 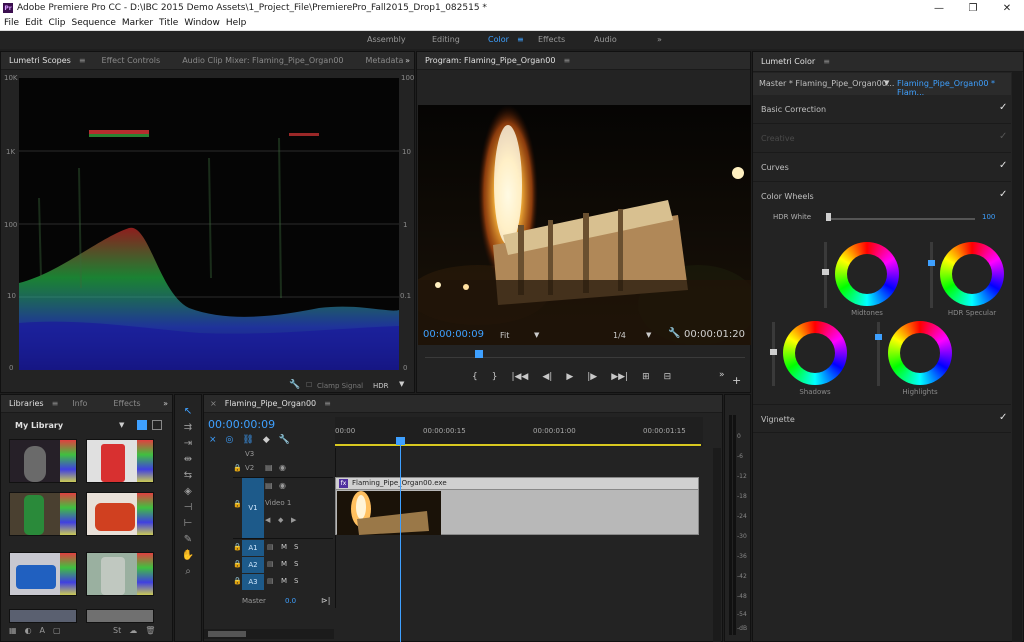 What do you see at coordinates (882, 109) in the screenshot?
I see `basic-correction-section: Basic Correction ✓` at bounding box center [882, 109].